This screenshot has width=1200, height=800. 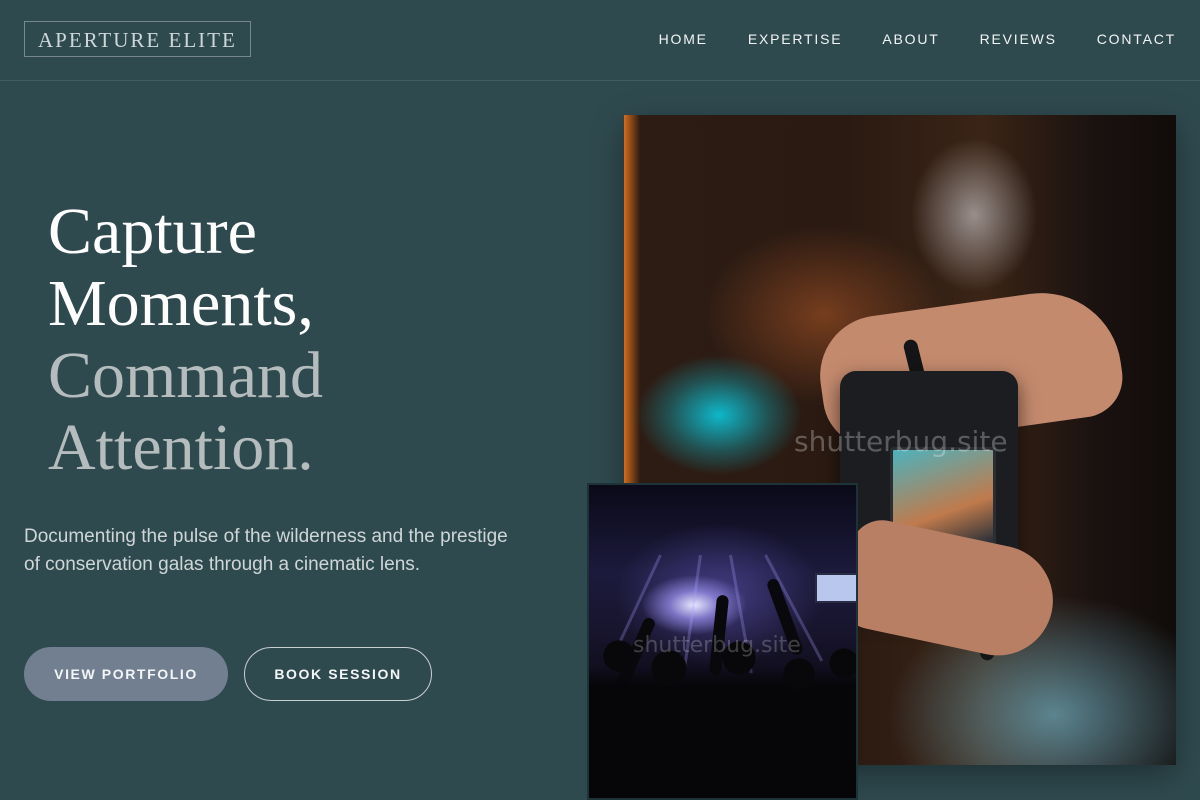 What do you see at coordinates (1018, 39) in the screenshot?
I see `nav-reviews: REVIEWS` at bounding box center [1018, 39].